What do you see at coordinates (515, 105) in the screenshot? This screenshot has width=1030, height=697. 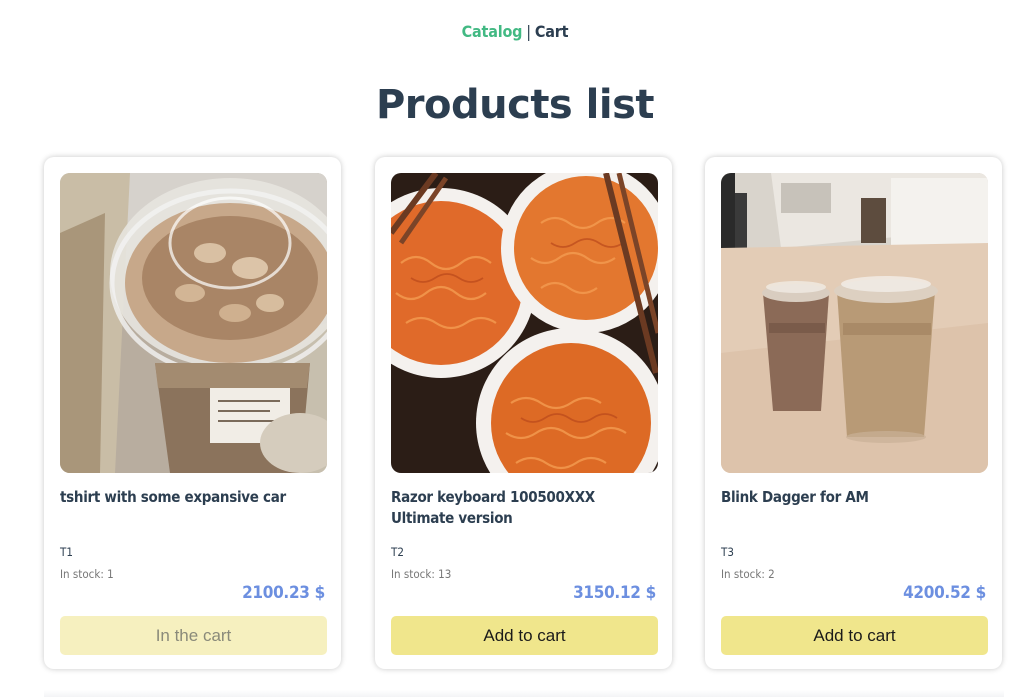 I see `page-title: Products list` at bounding box center [515, 105].